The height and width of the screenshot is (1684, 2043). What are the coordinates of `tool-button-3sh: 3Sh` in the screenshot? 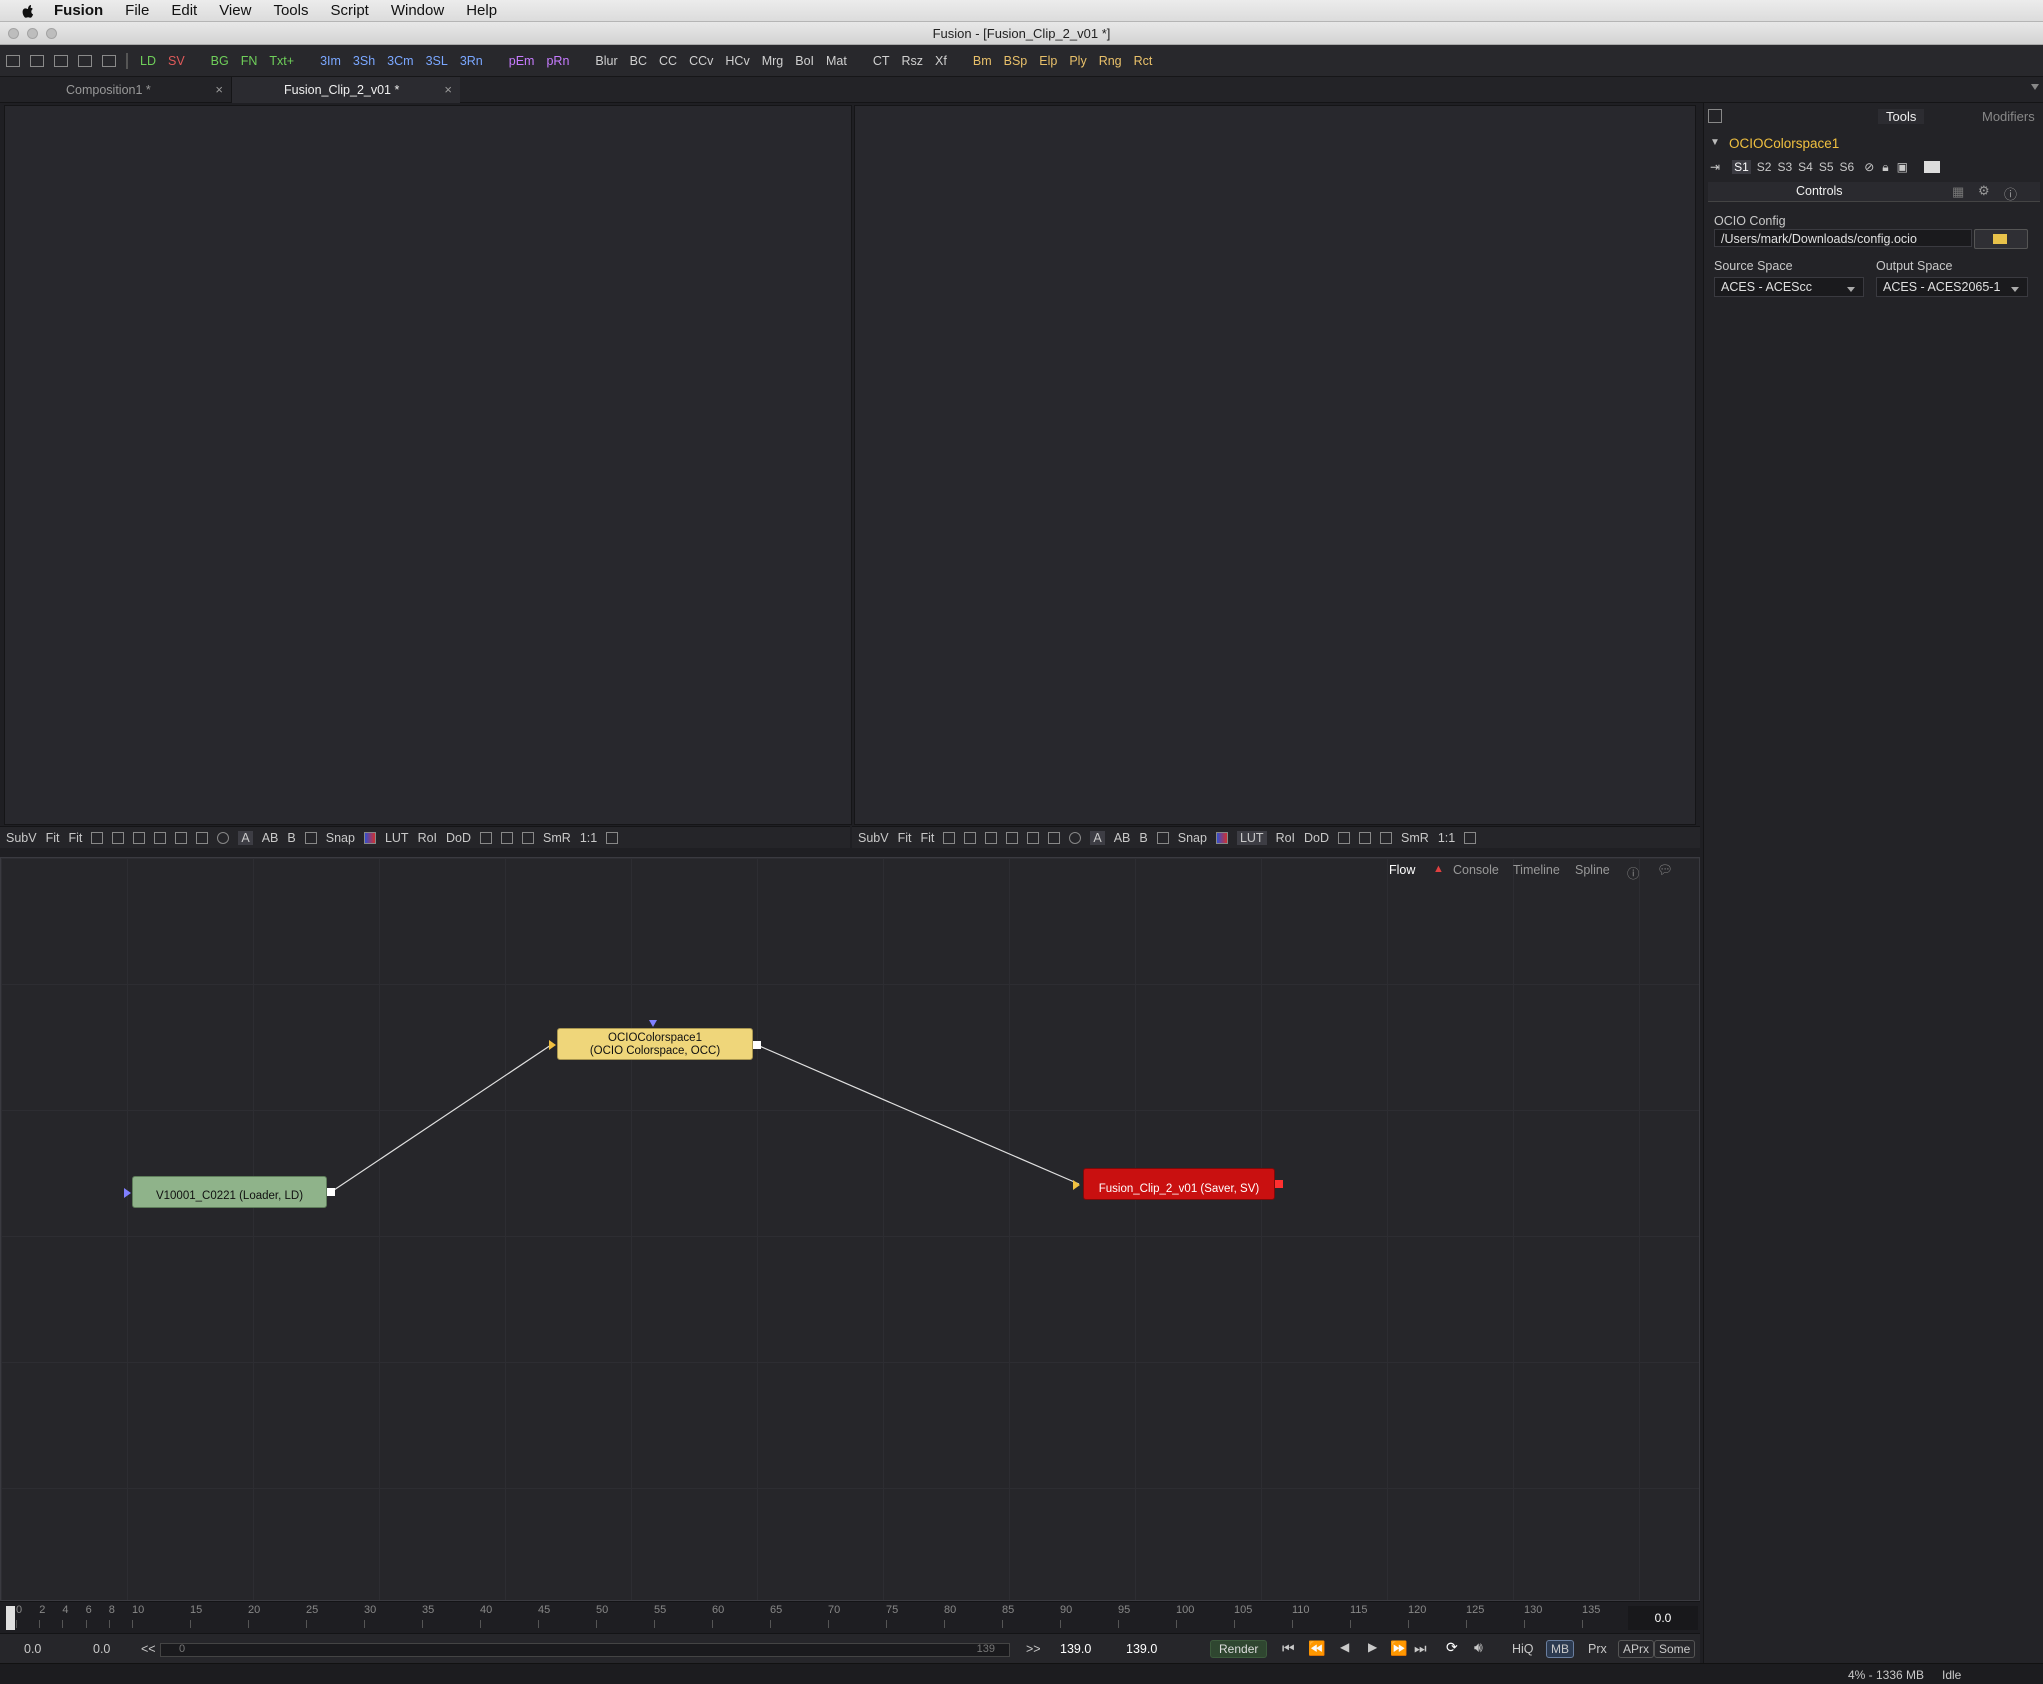 It's located at (364, 61).